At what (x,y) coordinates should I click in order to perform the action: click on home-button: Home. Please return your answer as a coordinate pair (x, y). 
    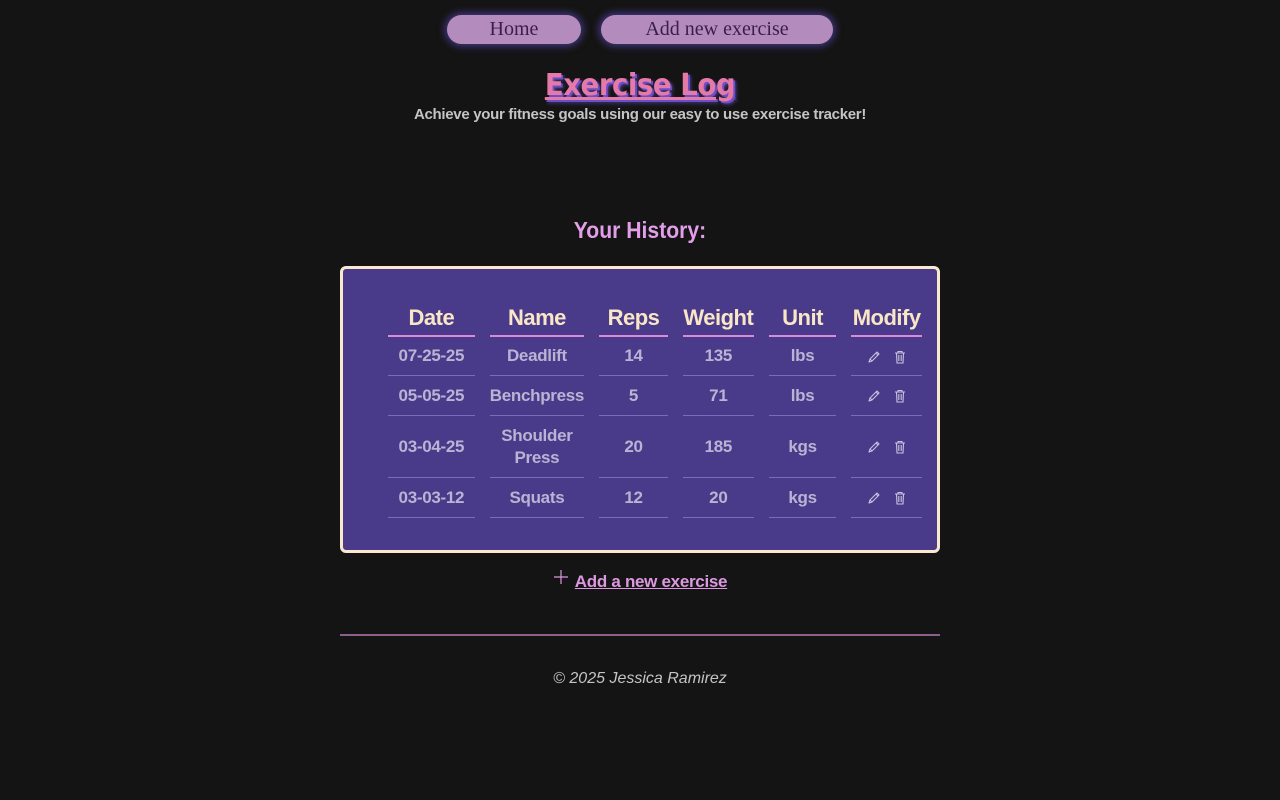
    Looking at the image, I should click on (514, 29).